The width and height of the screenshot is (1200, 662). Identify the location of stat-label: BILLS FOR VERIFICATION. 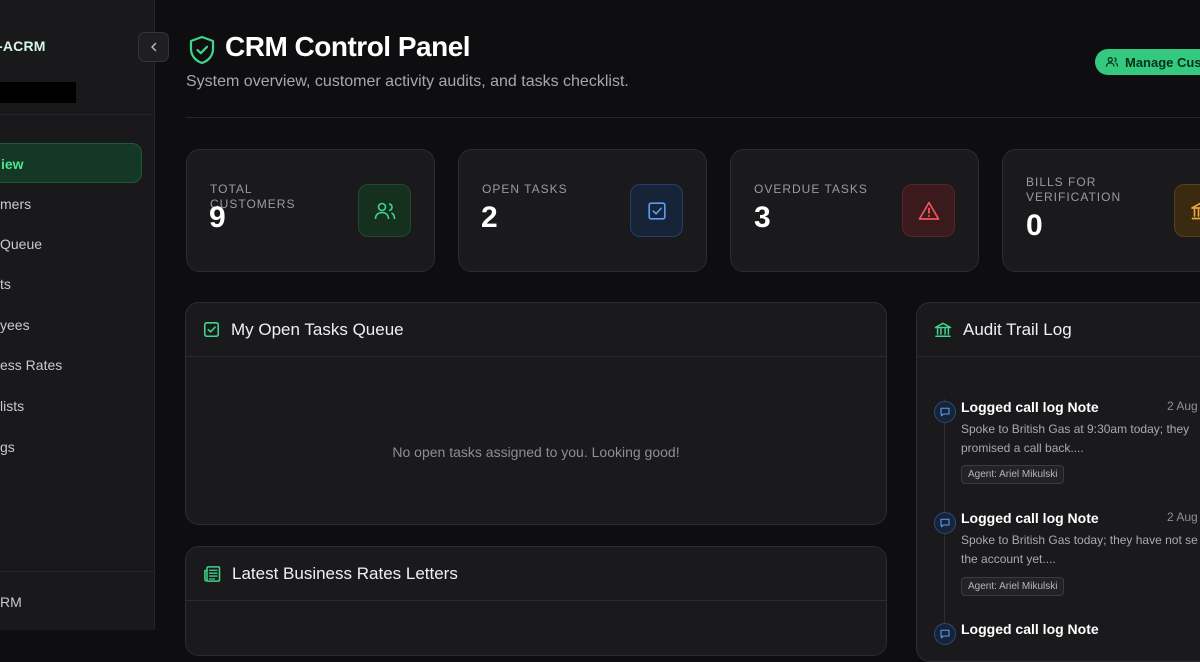
(1074, 189).